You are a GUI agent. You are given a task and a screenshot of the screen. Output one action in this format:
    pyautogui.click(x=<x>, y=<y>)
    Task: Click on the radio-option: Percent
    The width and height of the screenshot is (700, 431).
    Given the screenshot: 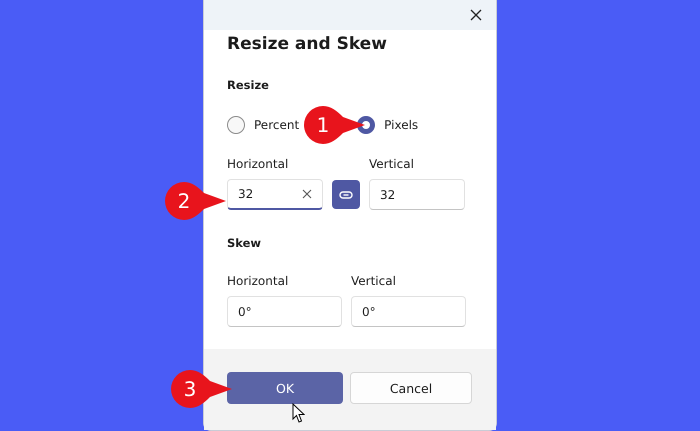 What is the action you would take?
    pyautogui.click(x=263, y=125)
    